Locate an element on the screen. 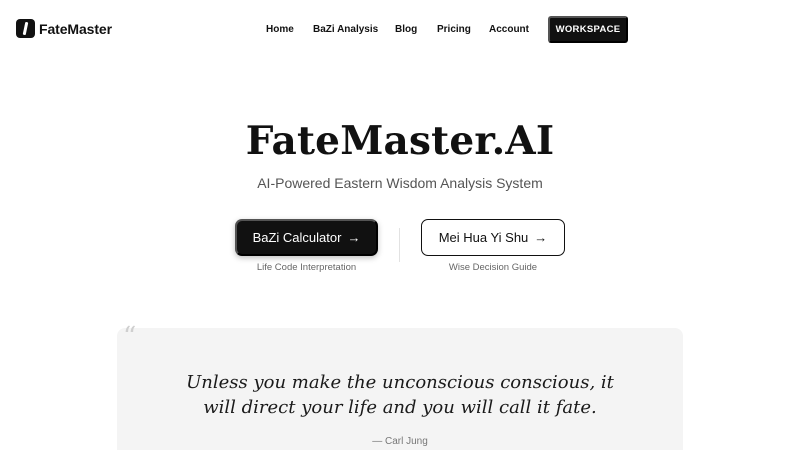  quote-author: — Carl Jung is located at coordinates (400, 441).